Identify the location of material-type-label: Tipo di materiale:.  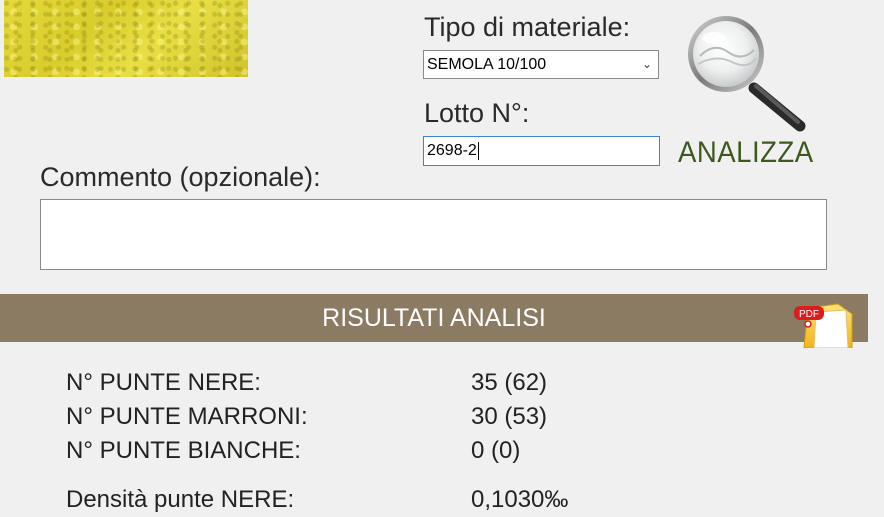
(527, 27).